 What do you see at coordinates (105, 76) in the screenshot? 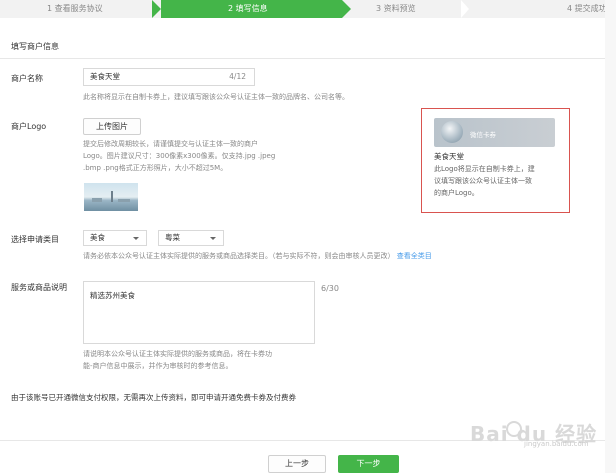
I see `merchant-name-value: 美食天堂` at bounding box center [105, 76].